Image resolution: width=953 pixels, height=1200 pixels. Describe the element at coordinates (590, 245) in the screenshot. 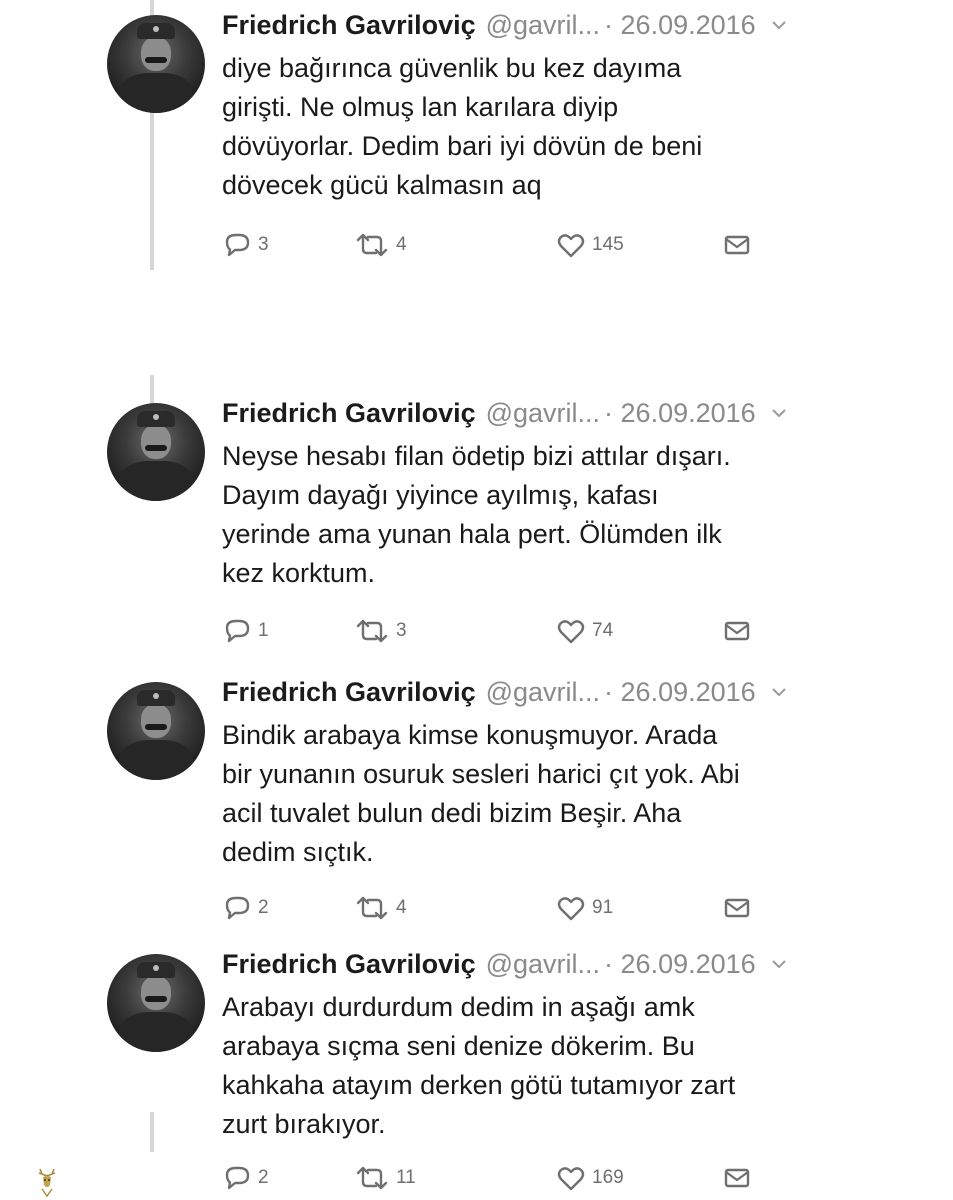

I see `like-button: 145` at that location.